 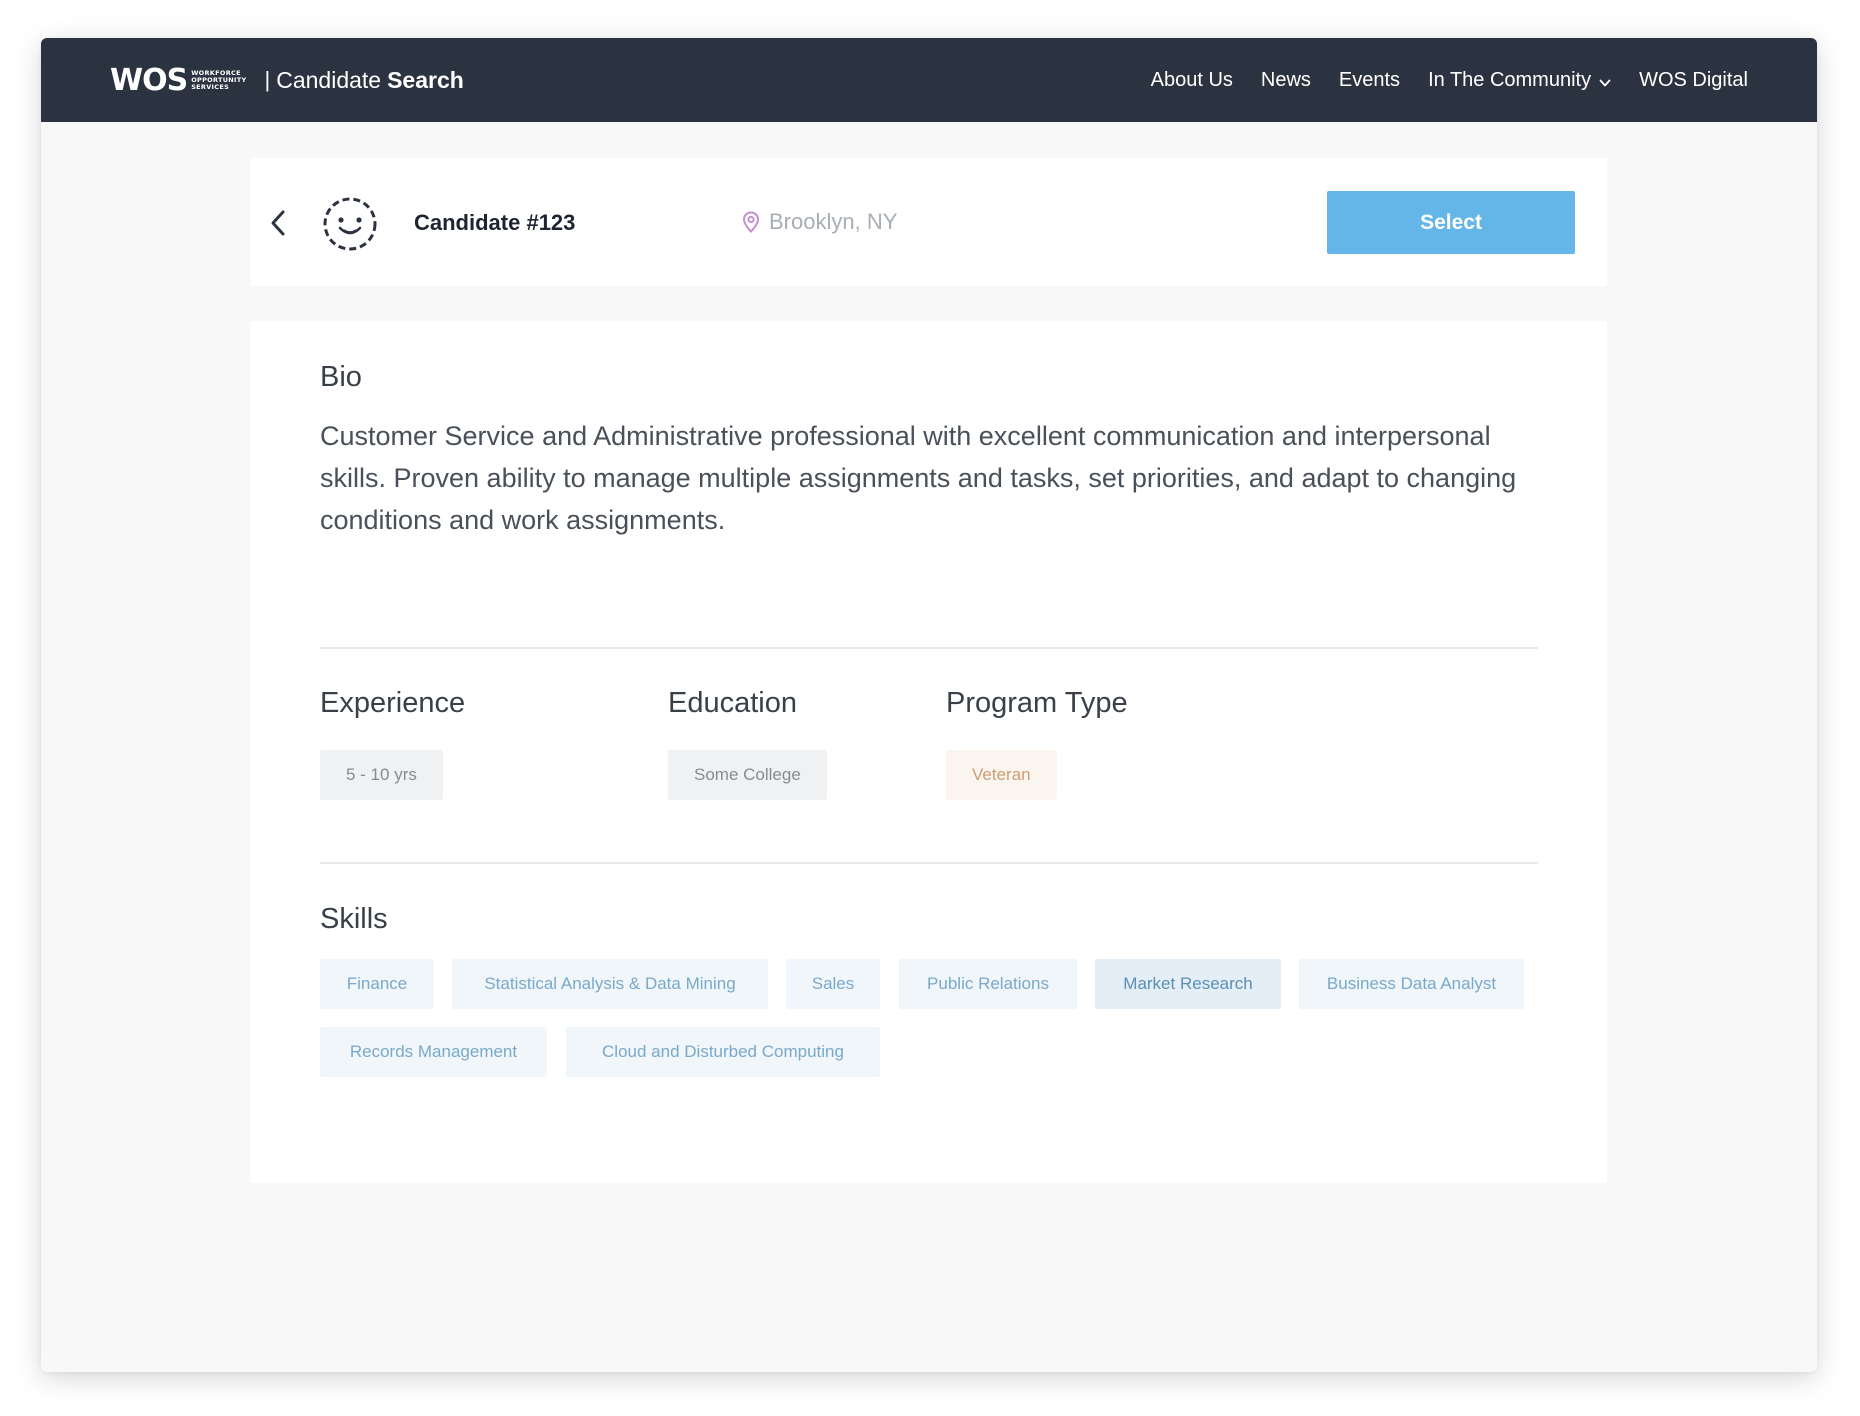 I want to click on select-button: Select, so click(x=1451, y=222).